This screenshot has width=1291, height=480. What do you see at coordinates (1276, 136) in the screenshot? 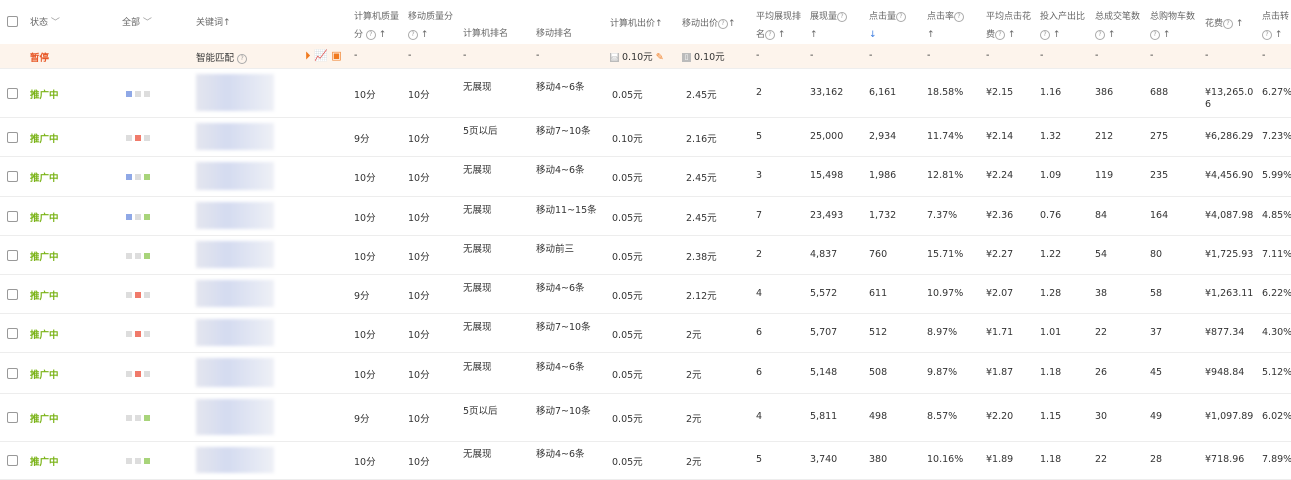
I see `conv-cell: 7.23%` at bounding box center [1276, 136].